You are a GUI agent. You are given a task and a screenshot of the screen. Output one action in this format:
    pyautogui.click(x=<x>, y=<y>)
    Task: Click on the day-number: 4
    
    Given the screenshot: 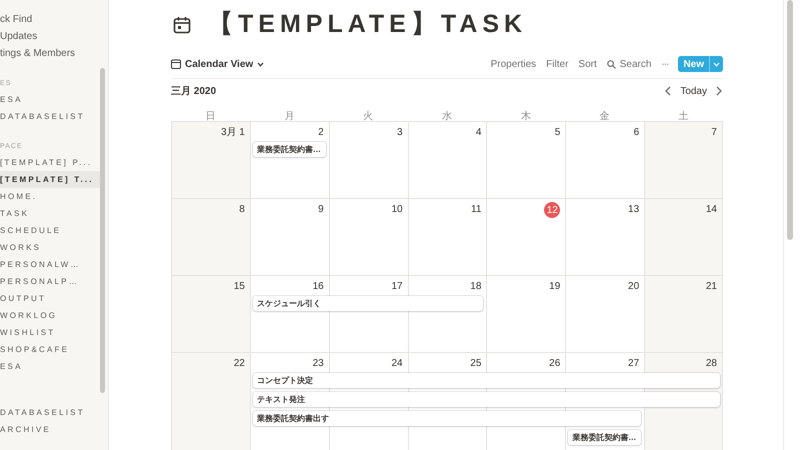 What is the action you would take?
    pyautogui.click(x=479, y=133)
    